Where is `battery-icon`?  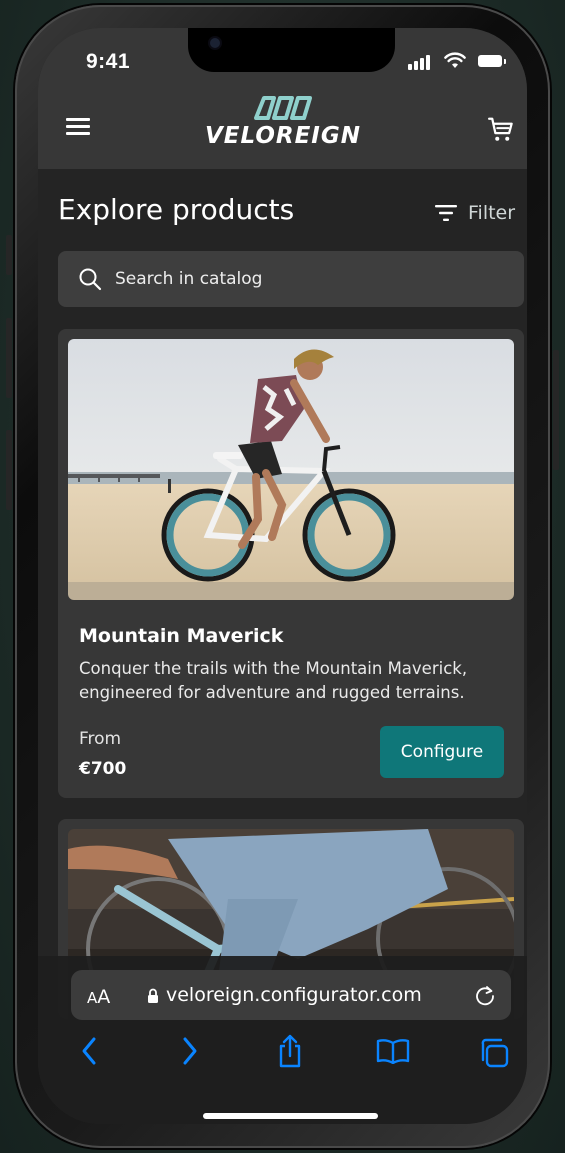
battery-icon is located at coordinates (492, 61).